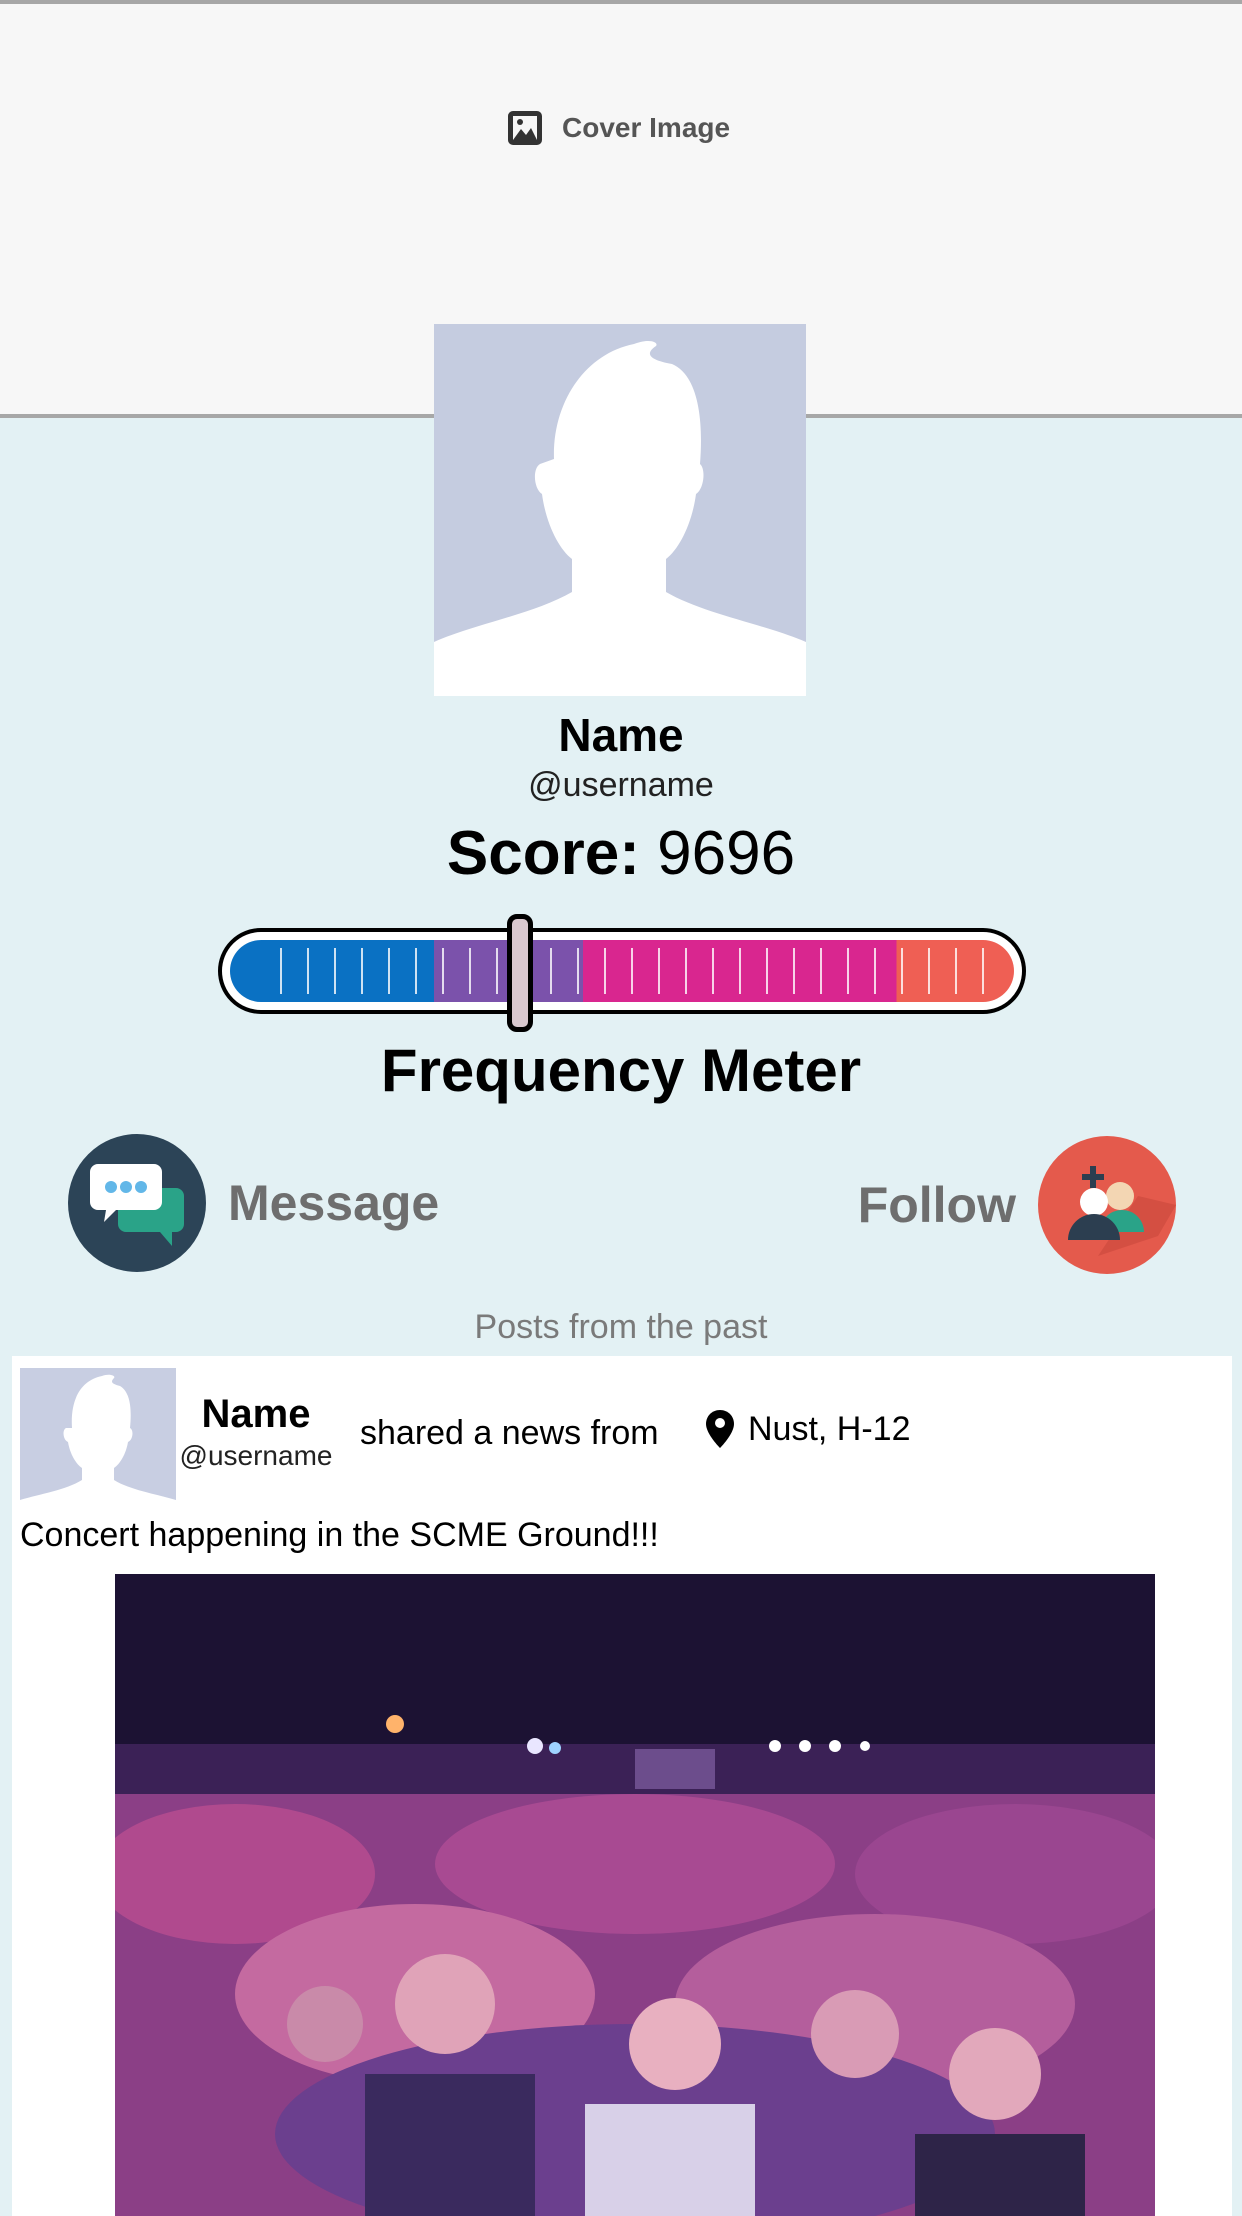 This screenshot has width=1242, height=2216. What do you see at coordinates (525, 128) in the screenshot?
I see `image-icon` at bounding box center [525, 128].